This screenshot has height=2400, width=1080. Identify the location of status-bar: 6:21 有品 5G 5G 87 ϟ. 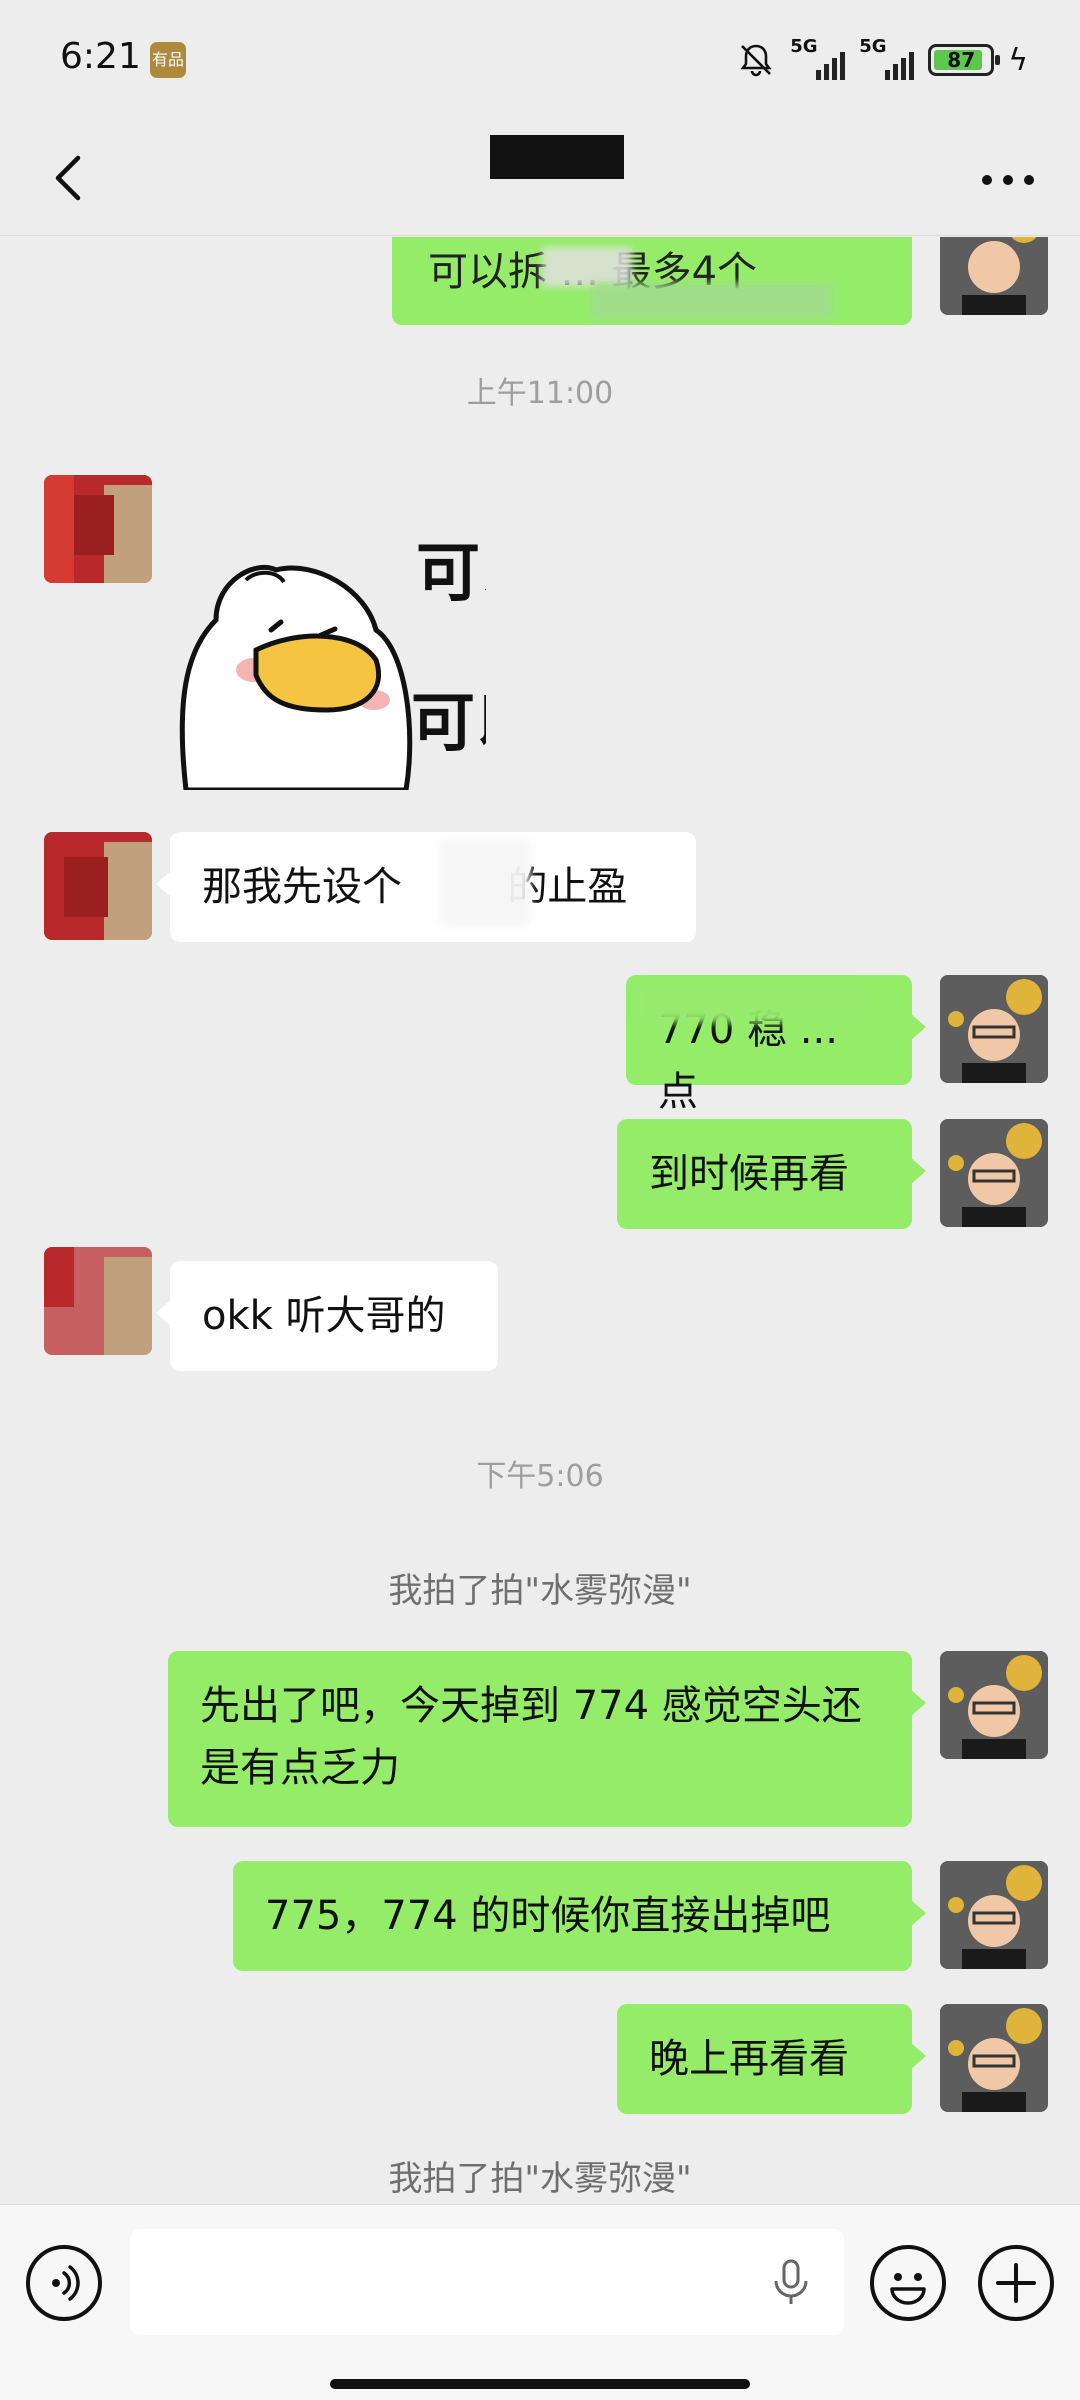
(540, 60).